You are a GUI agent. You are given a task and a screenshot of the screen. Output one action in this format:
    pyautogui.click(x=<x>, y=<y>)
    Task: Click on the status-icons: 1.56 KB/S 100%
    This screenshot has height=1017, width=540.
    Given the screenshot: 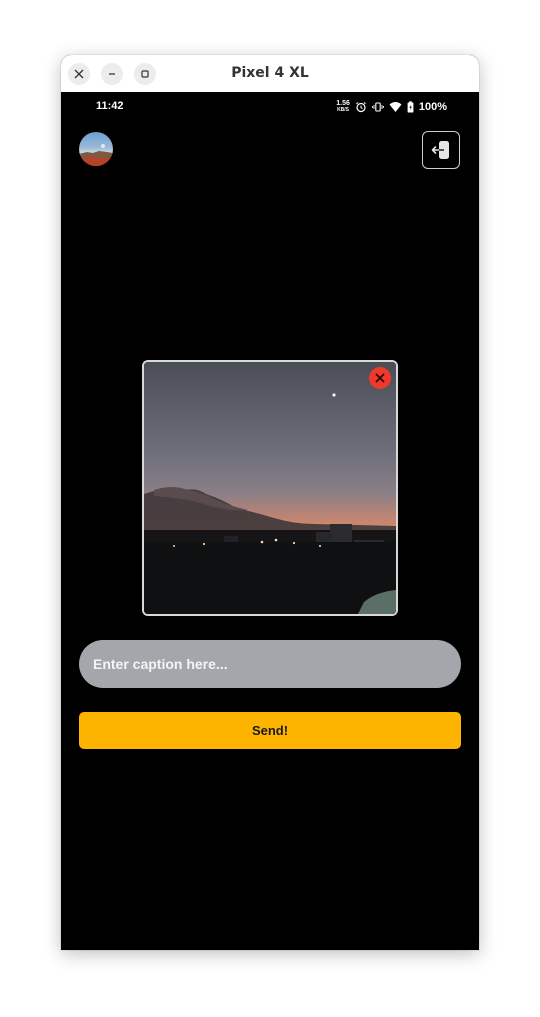 What is the action you would take?
    pyautogui.click(x=391, y=107)
    